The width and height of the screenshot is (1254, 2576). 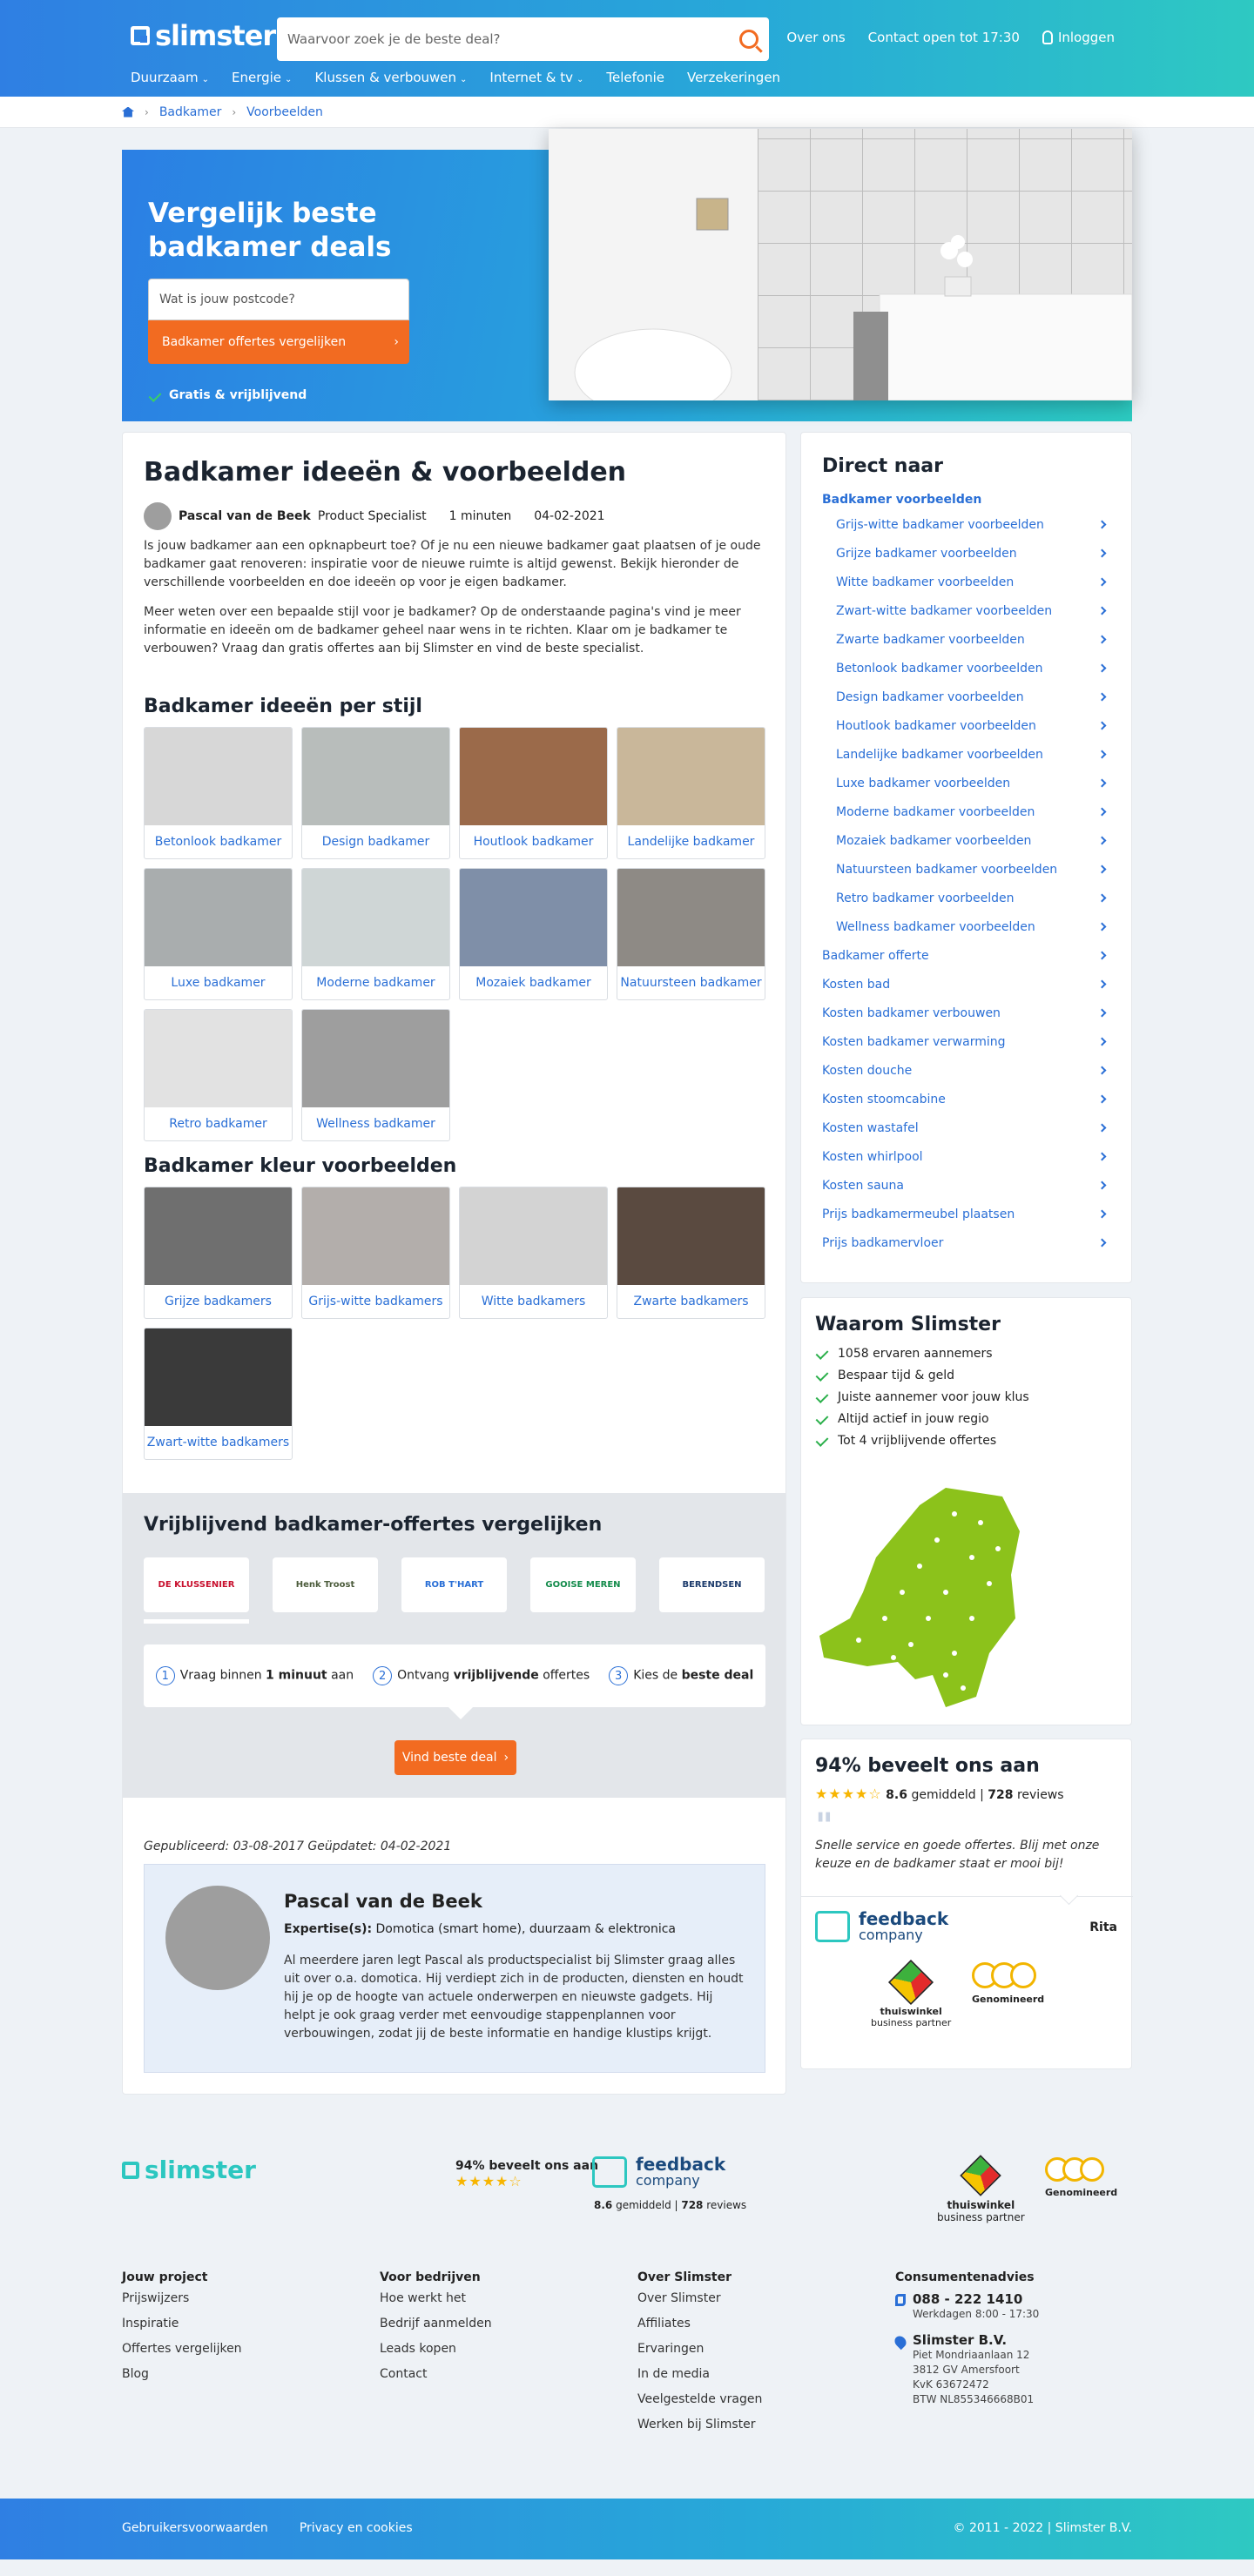 I want to click on color-card: Grijze badkamers, so click(x=218, y=1253).